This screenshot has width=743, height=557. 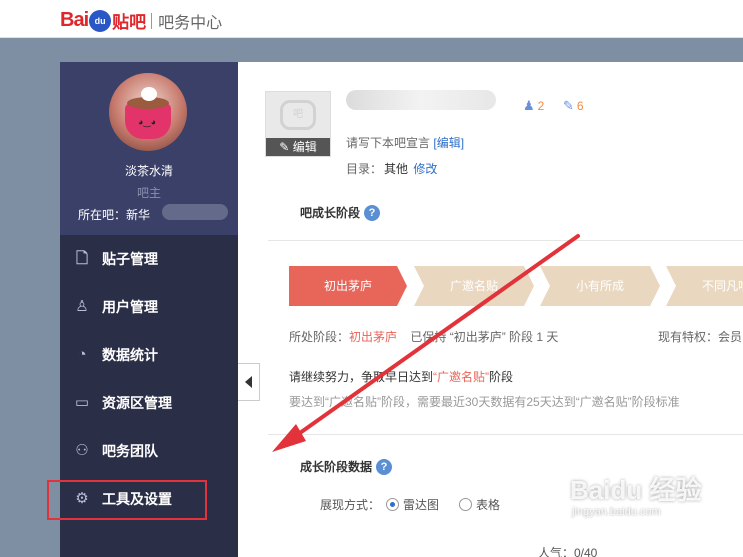 I want to click on sidebar-item-resources: ▭ 资源区管理, so click(x=149, y=403).